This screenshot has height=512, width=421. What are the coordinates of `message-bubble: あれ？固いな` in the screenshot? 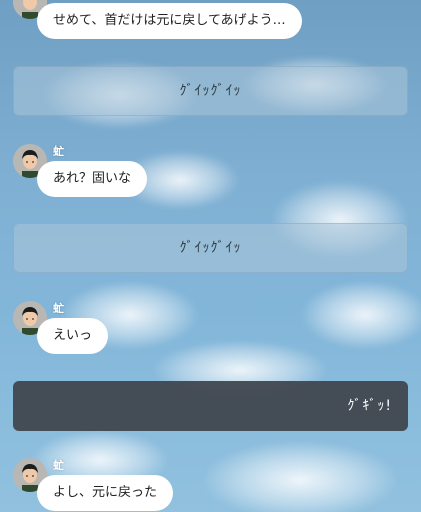 It's located at (92, 179).